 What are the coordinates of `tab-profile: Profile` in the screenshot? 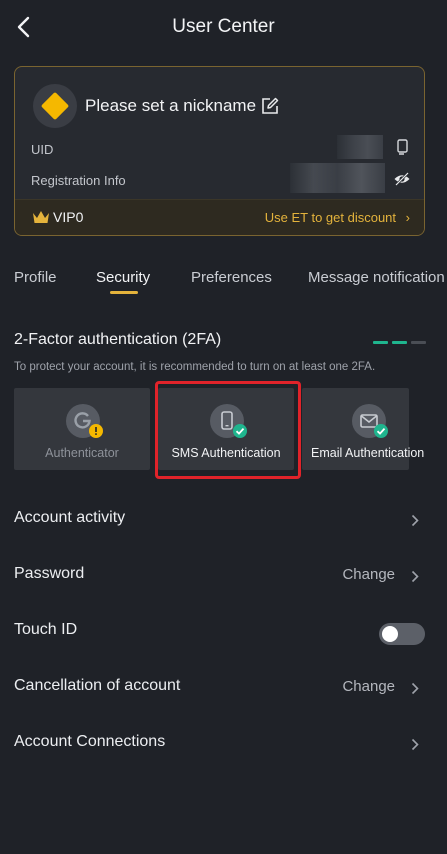 It's located at (35, 277).